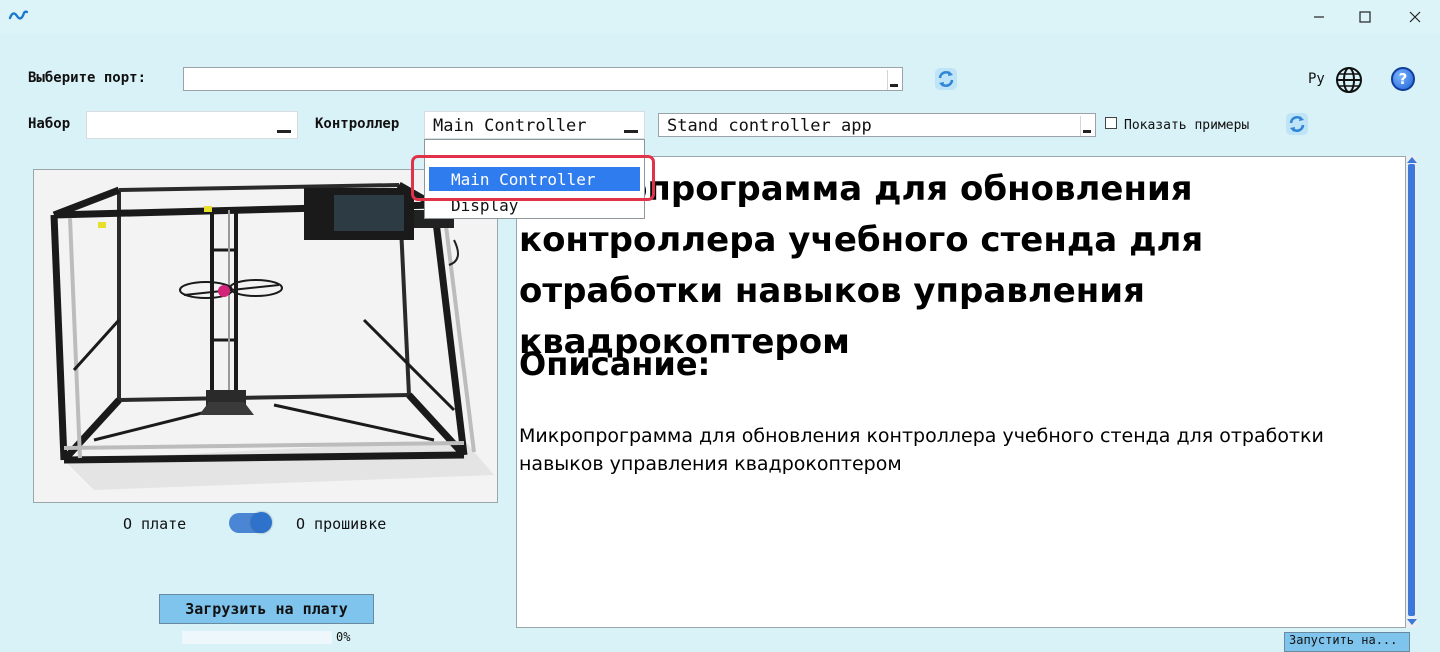  I want to click on description-scroll-thumb, so click(1411, 390).